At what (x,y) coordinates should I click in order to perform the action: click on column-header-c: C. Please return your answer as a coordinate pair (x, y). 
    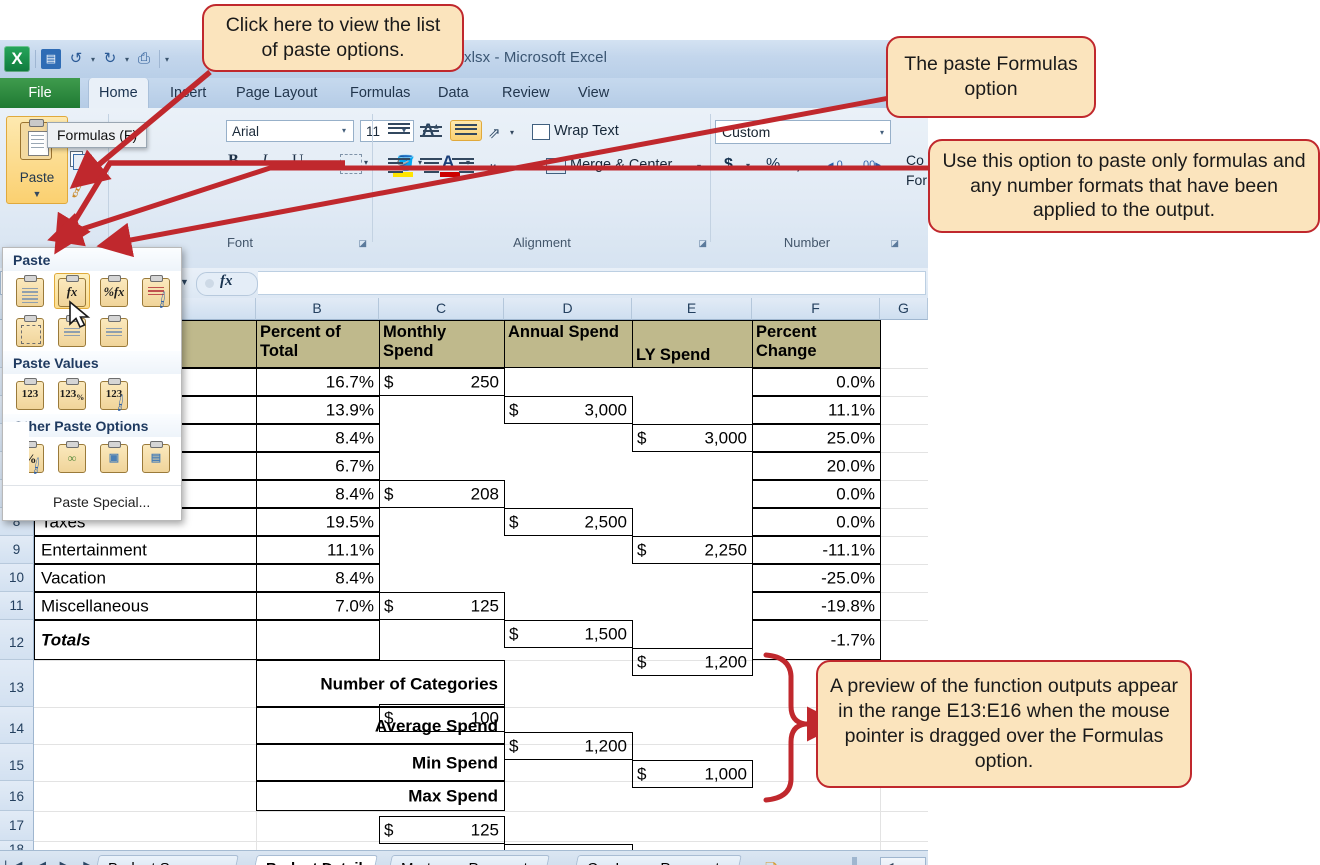
    Looking at the image, I should click on (441, 309).